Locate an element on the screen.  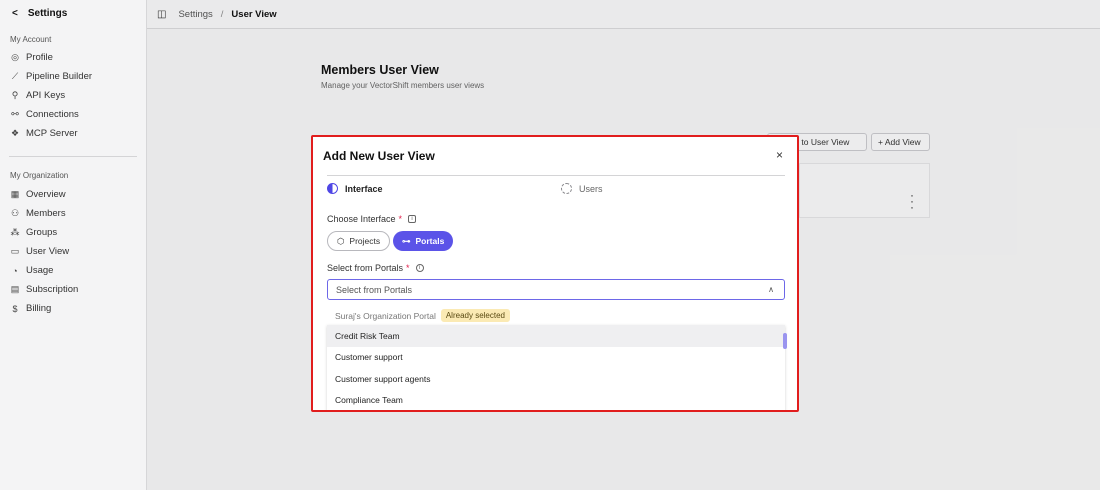
half-circle-icon is located at coordinates (332, 188).